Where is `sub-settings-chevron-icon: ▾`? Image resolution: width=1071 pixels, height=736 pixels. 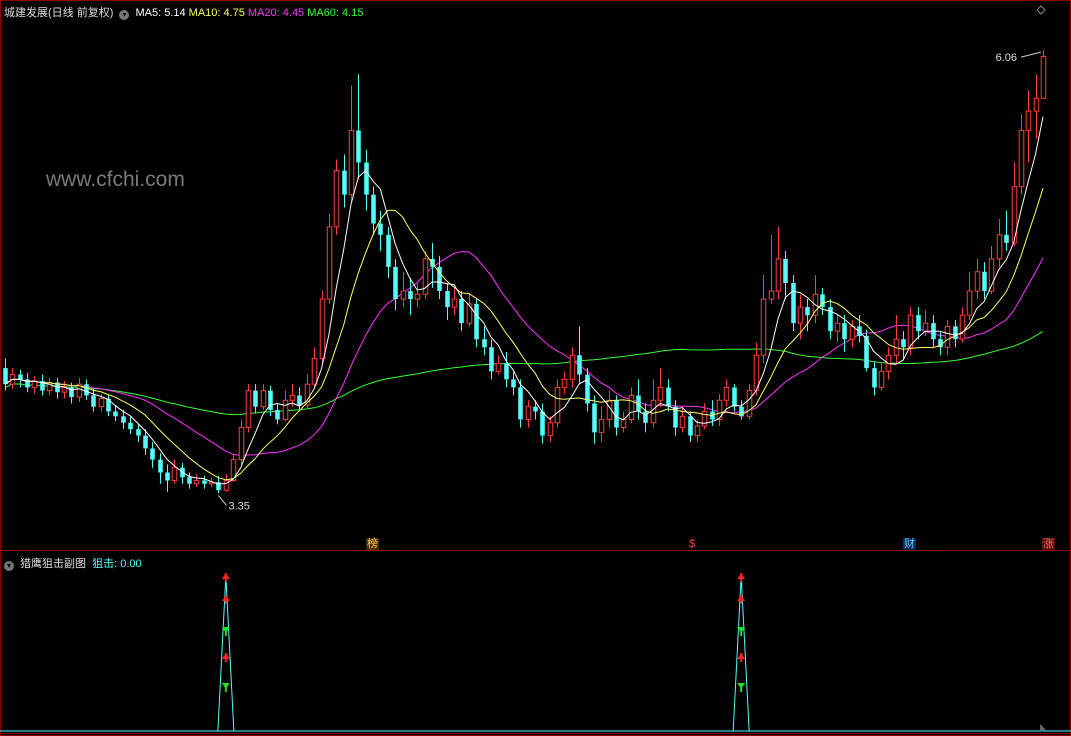
sub-settings-chevron-icon: ▾ is located at coordinates (9, 566).